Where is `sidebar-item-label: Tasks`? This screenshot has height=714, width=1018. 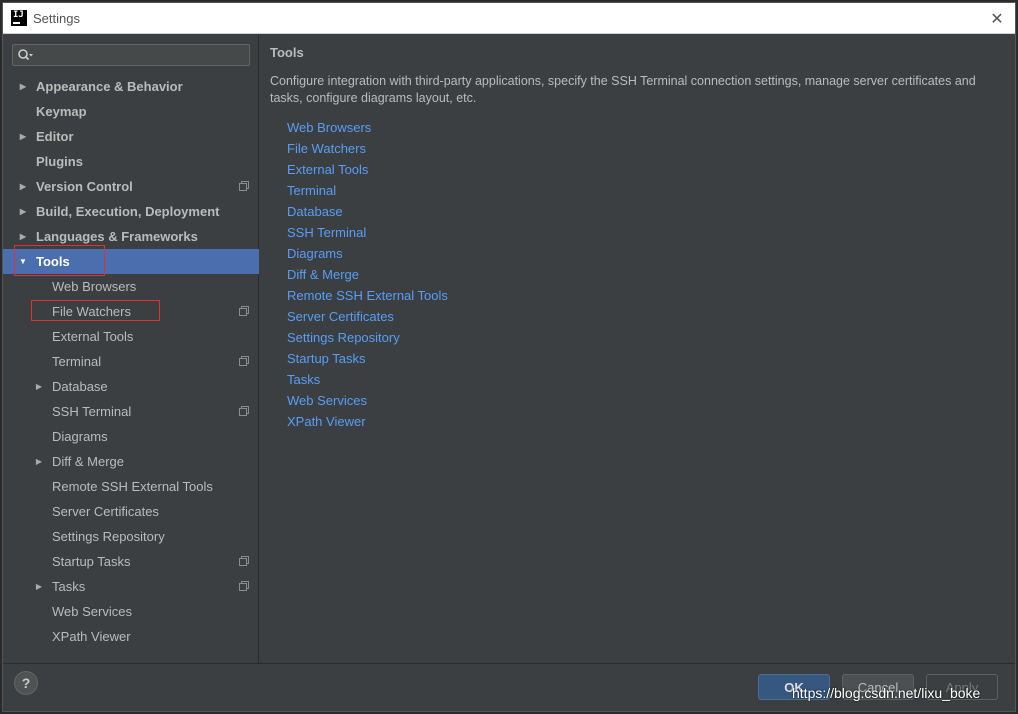
sidebar-item-label: Tasks is located at coordinates (69, 586).